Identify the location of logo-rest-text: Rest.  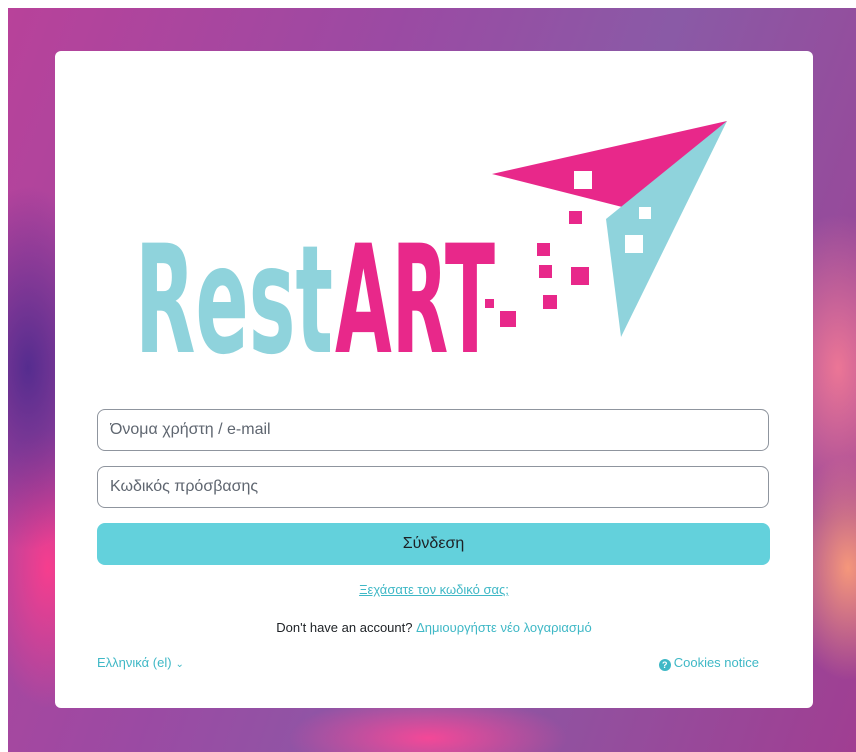
(234, 286).